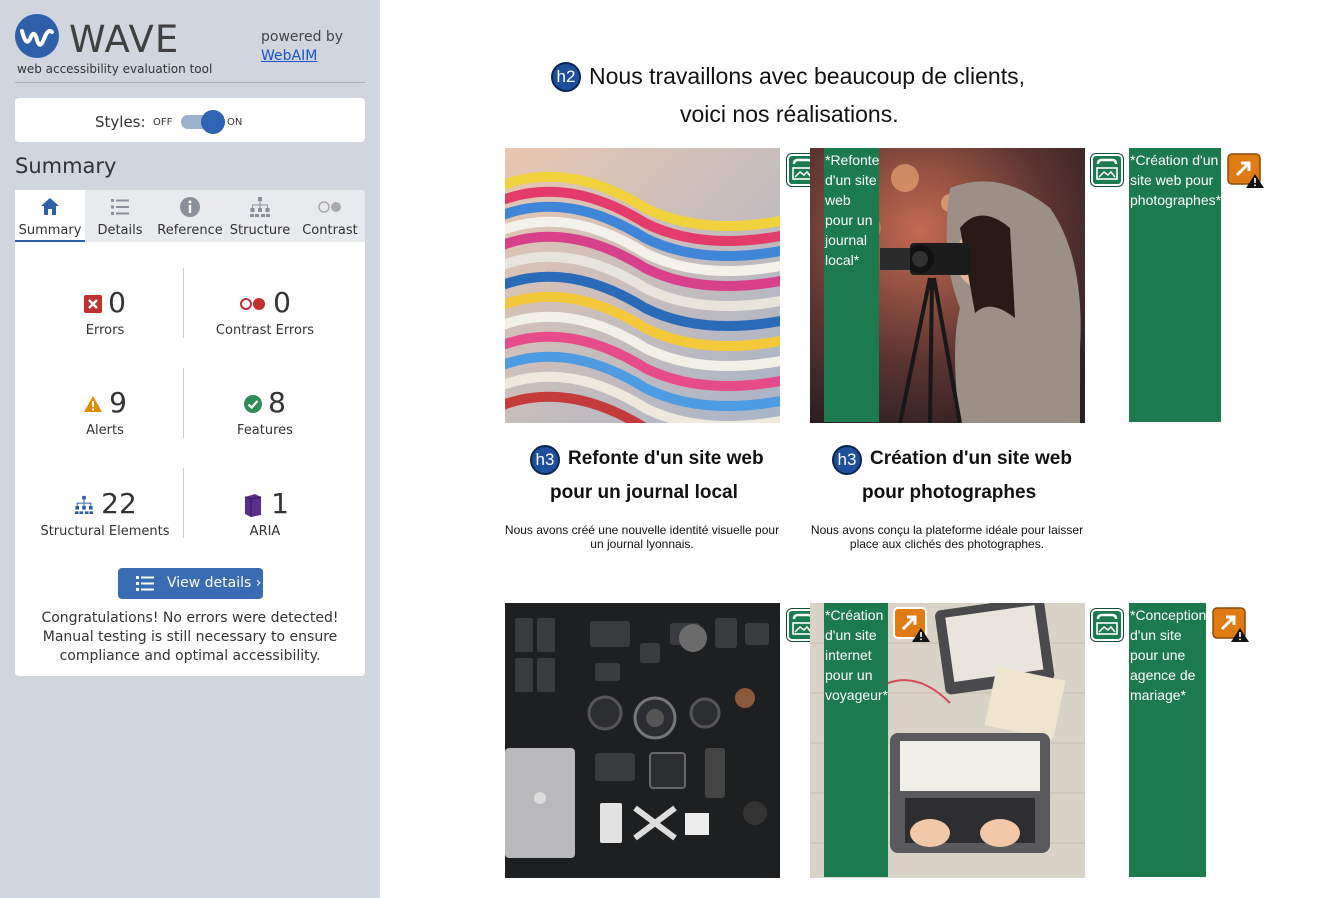 This screenshot has height=898, width=1324. What do you see at coordinates (253, 304) in the screenshot?
I see `contrast-error-icon` at bounding box center [253, 304].